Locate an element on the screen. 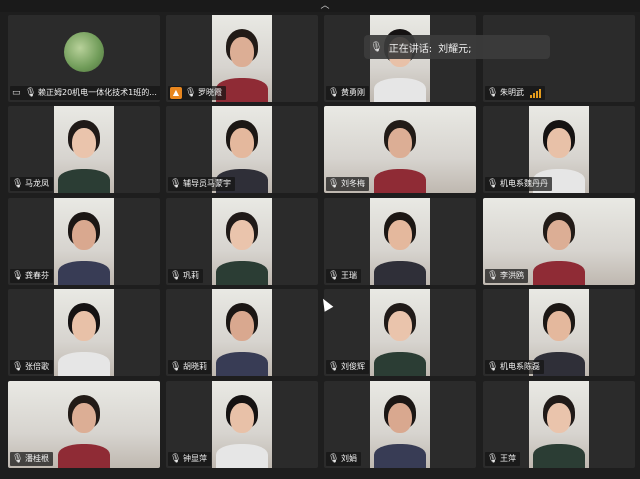 The height and width of the screenshot is (479, 640). participant-tile: 🎙 刘冬梅 is located at coordinates (400, 149).